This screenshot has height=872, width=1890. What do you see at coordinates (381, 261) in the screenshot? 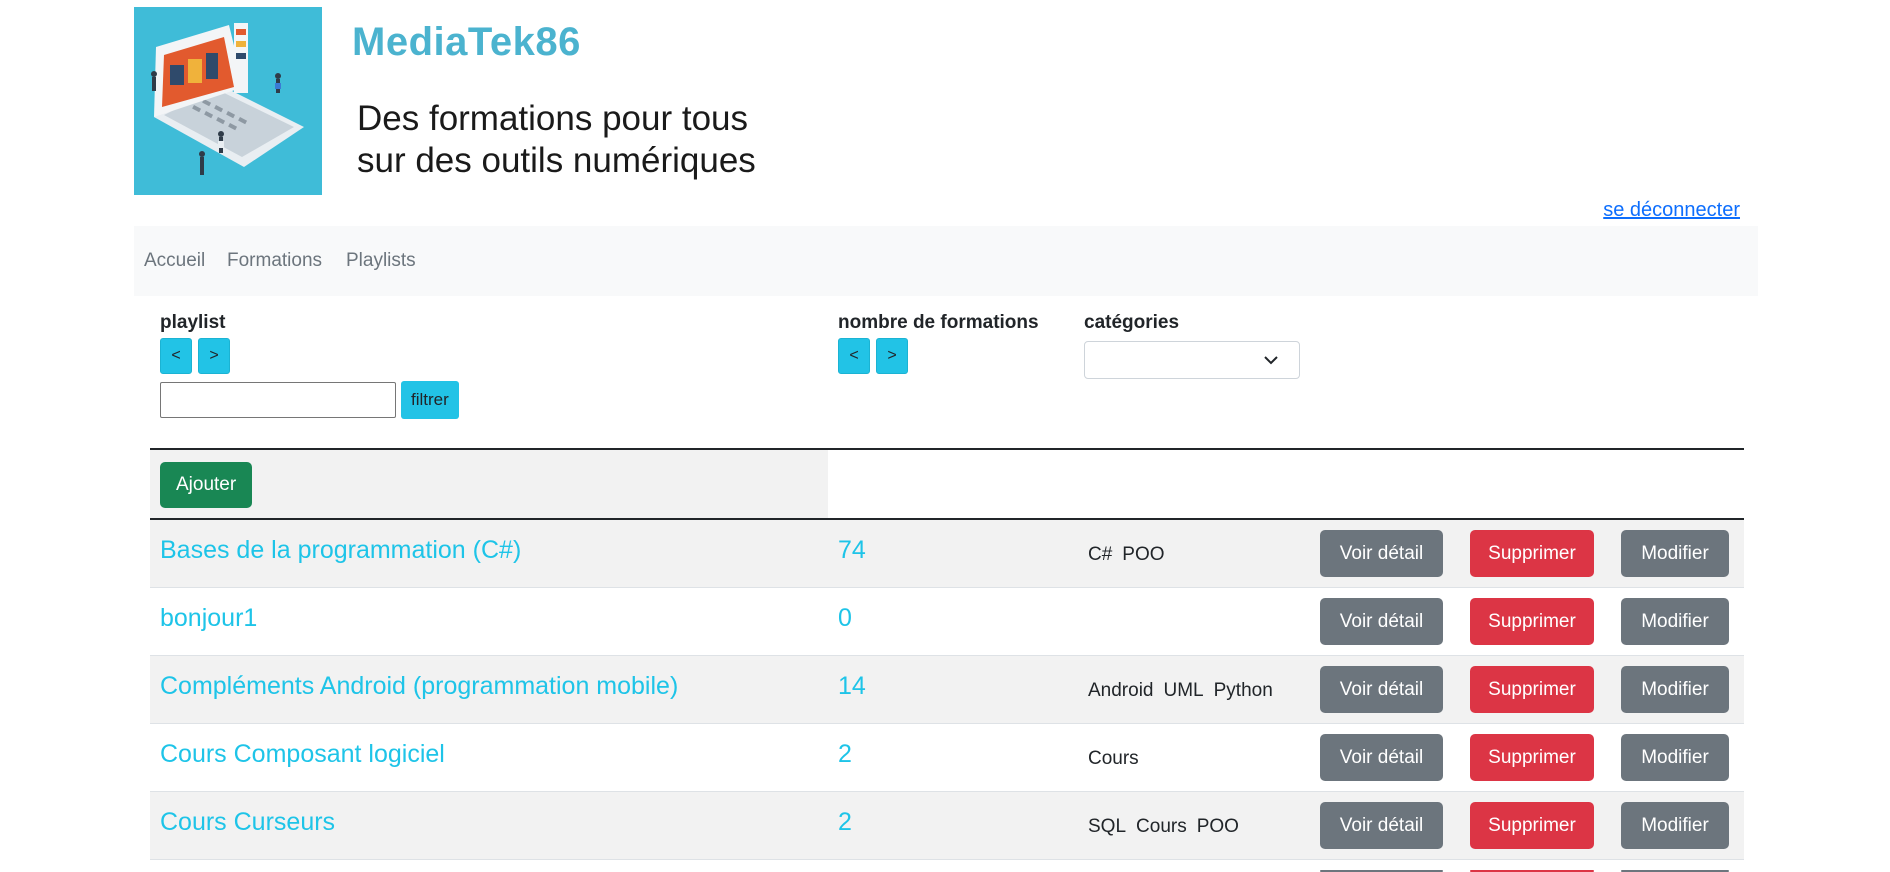
I see `nav-item-playlists: Playlists` at bounding box center [381, 261].